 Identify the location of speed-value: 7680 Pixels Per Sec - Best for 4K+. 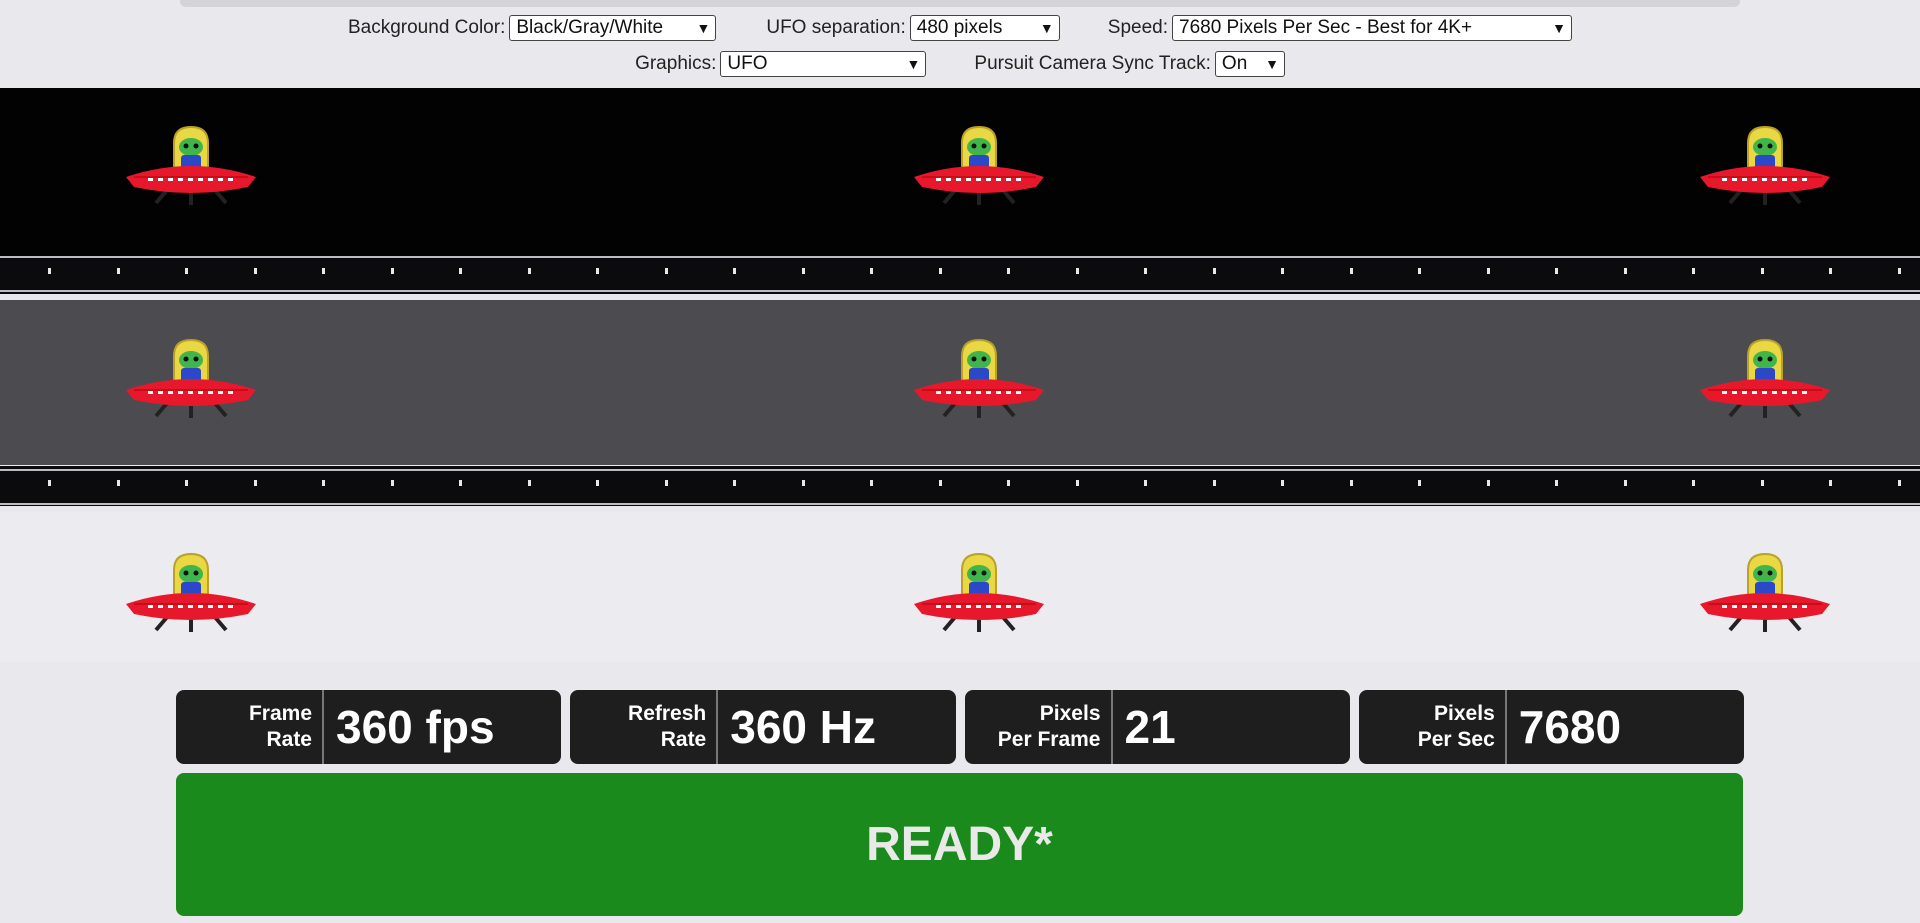
(1326, 27).